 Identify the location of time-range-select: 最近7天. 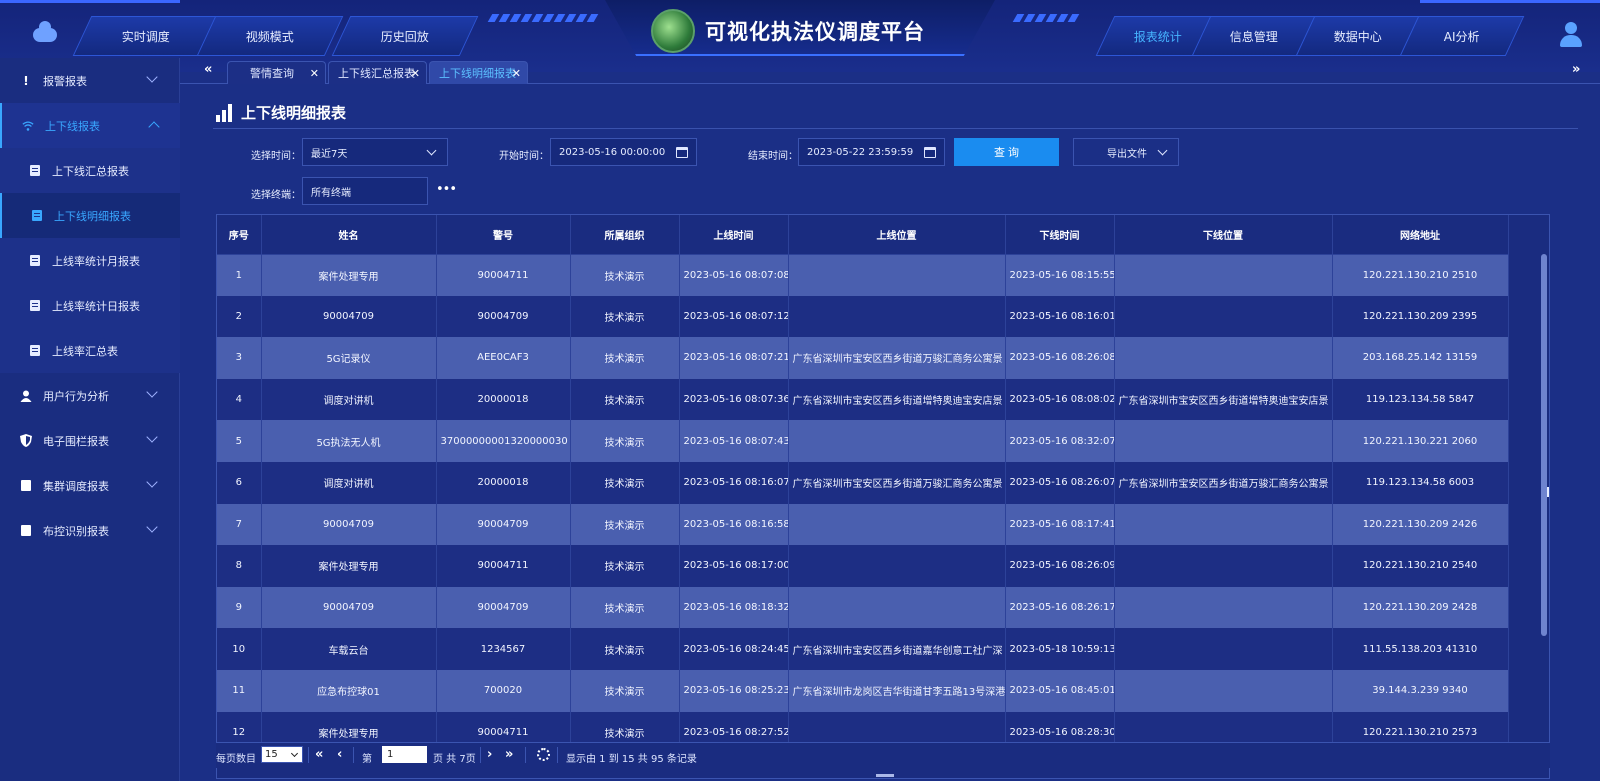
(375, 152).